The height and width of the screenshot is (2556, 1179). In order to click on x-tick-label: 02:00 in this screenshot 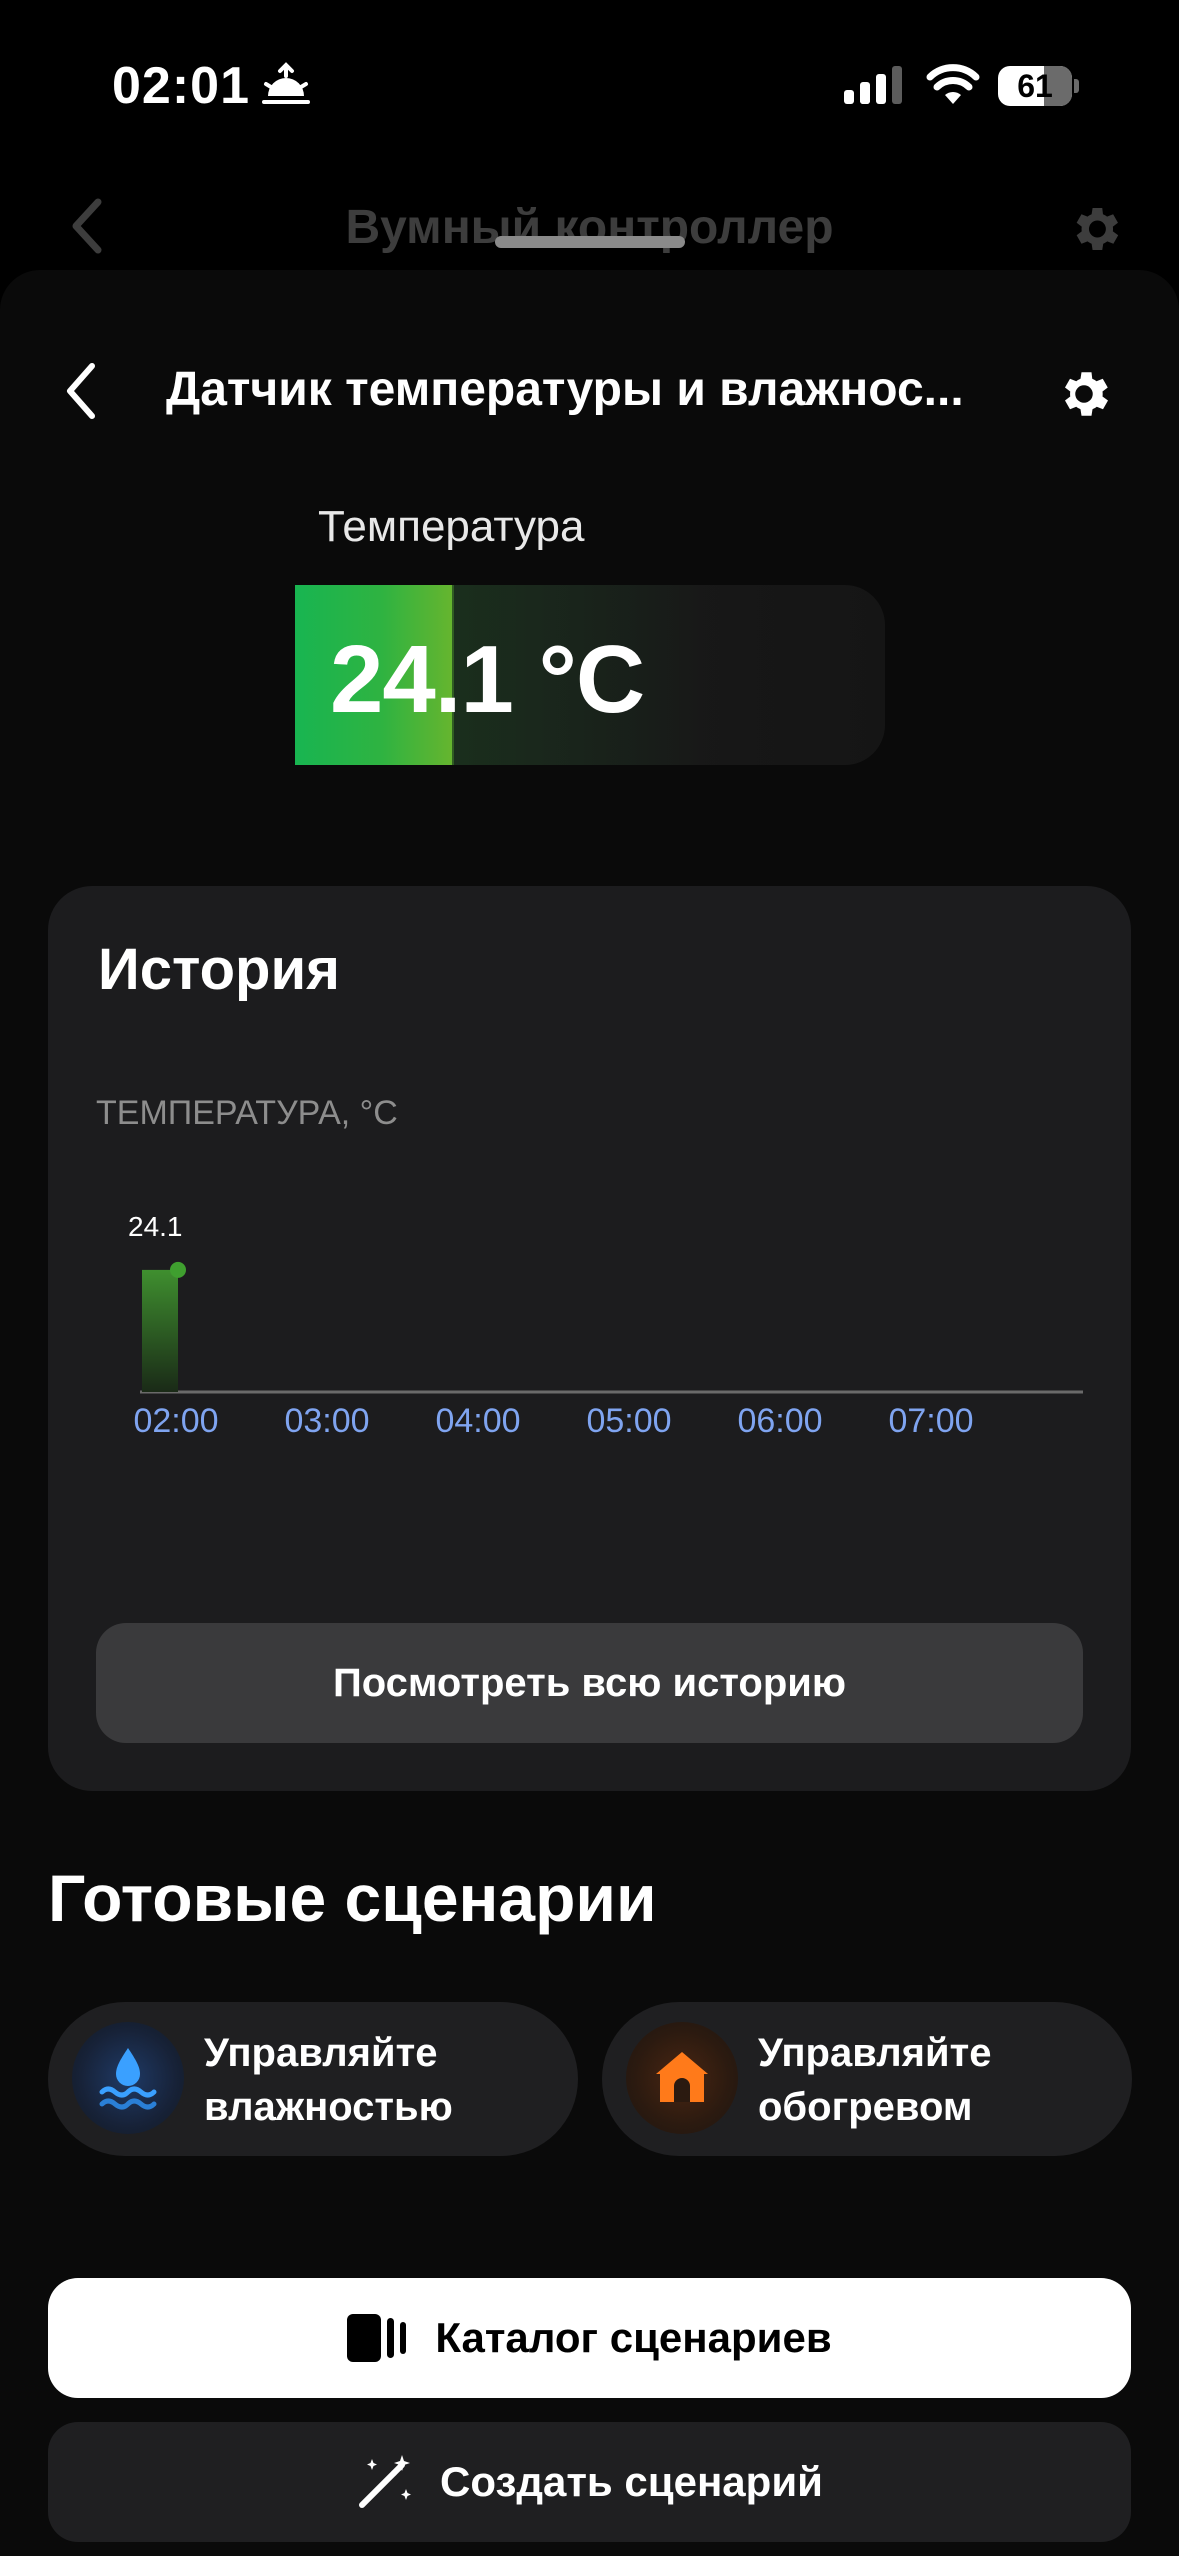, I will do `click(175, 1421)`.